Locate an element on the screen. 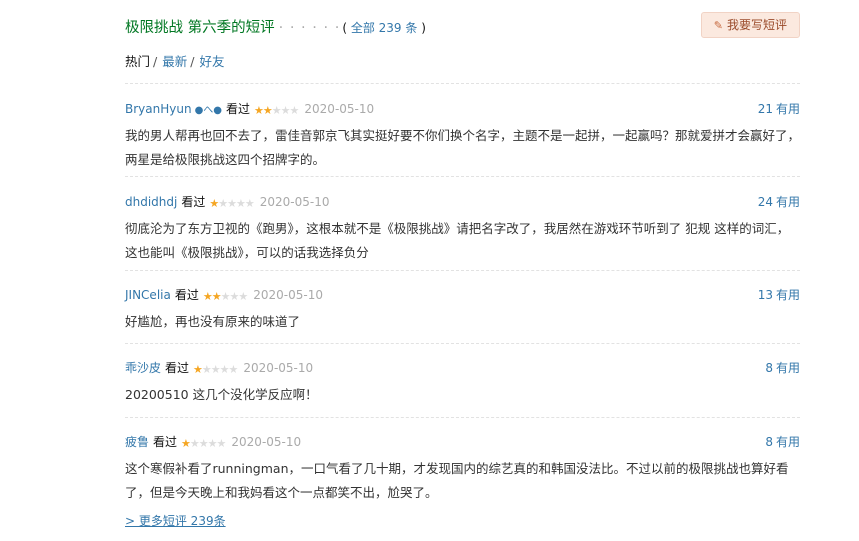 The height and width of the screenshot is (541, 859). comment-username: 乖沙皮 is located at coordinates (143, 368).